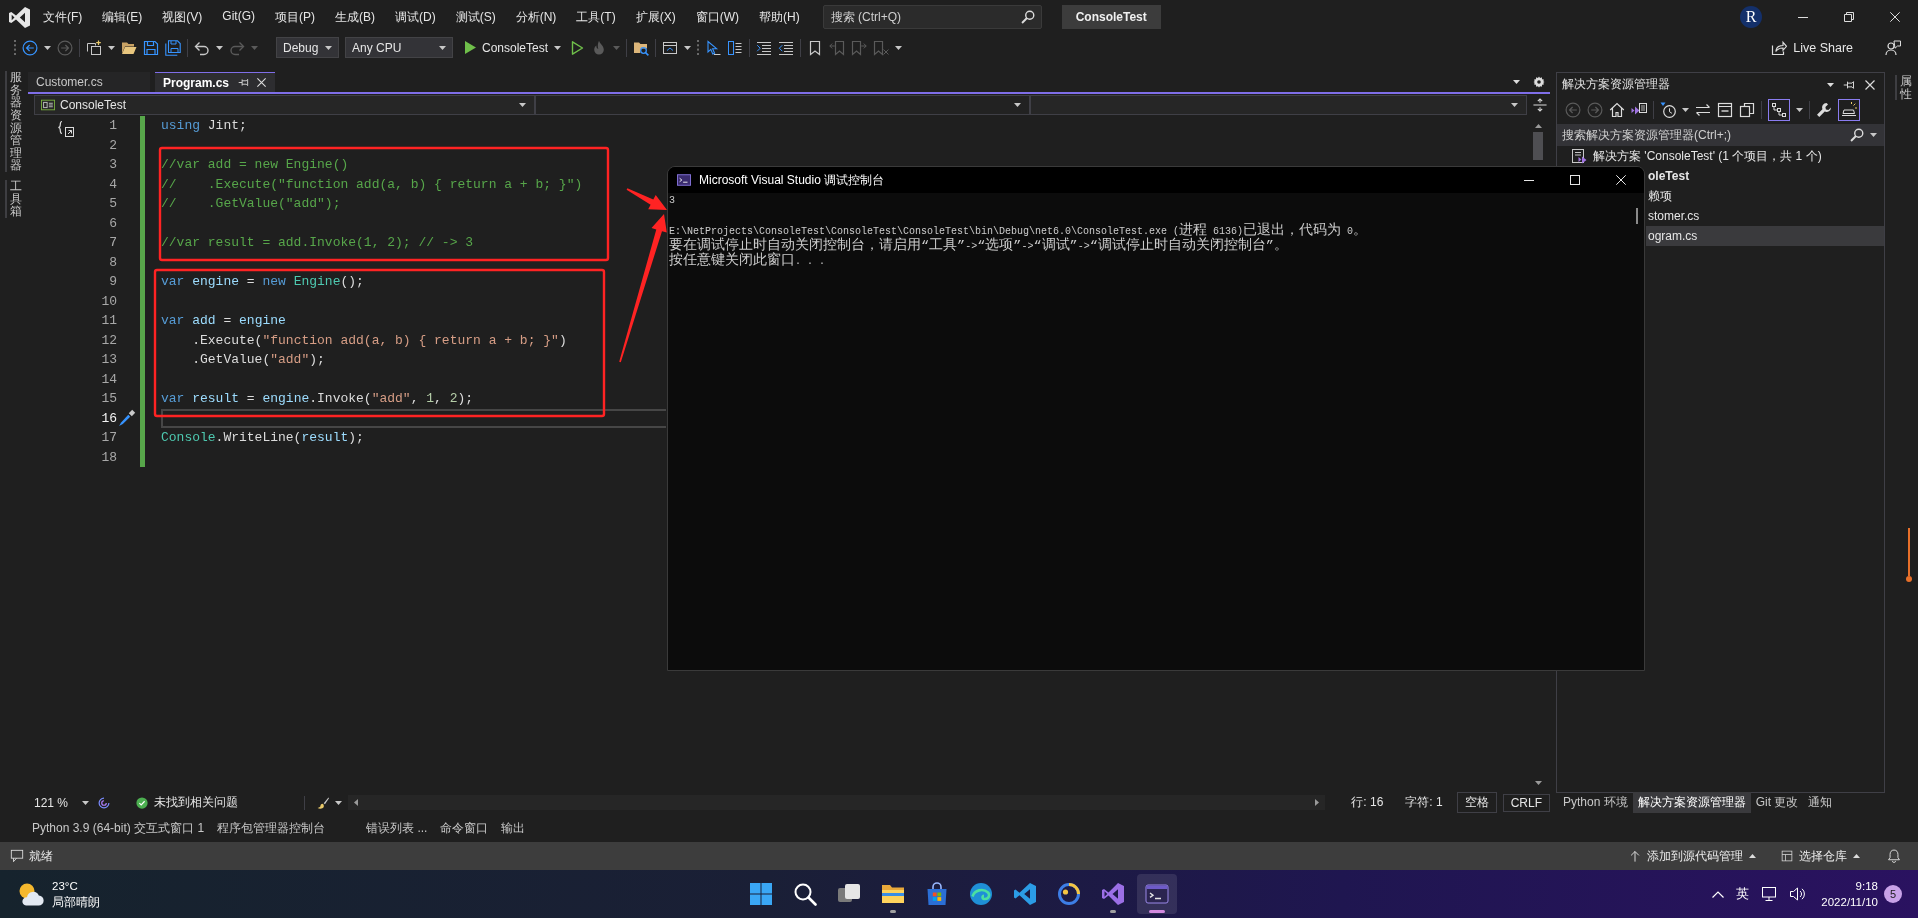 The height and width of the screenshot is (918, 1918). Describe the element at coordinates (284, 105) in the screenshot. I see `project-dropdown: ConsoleTest` at that location.